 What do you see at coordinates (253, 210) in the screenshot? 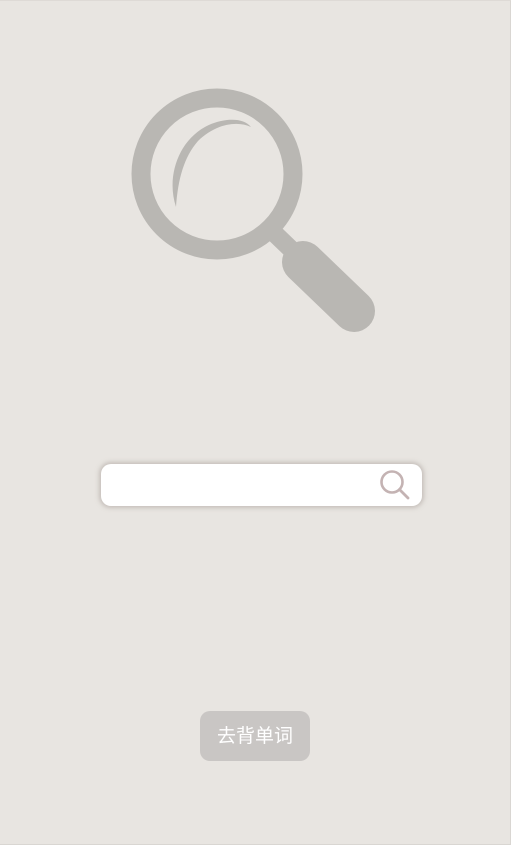
I see `magnifier-icon` at bounding box center [253, 210].